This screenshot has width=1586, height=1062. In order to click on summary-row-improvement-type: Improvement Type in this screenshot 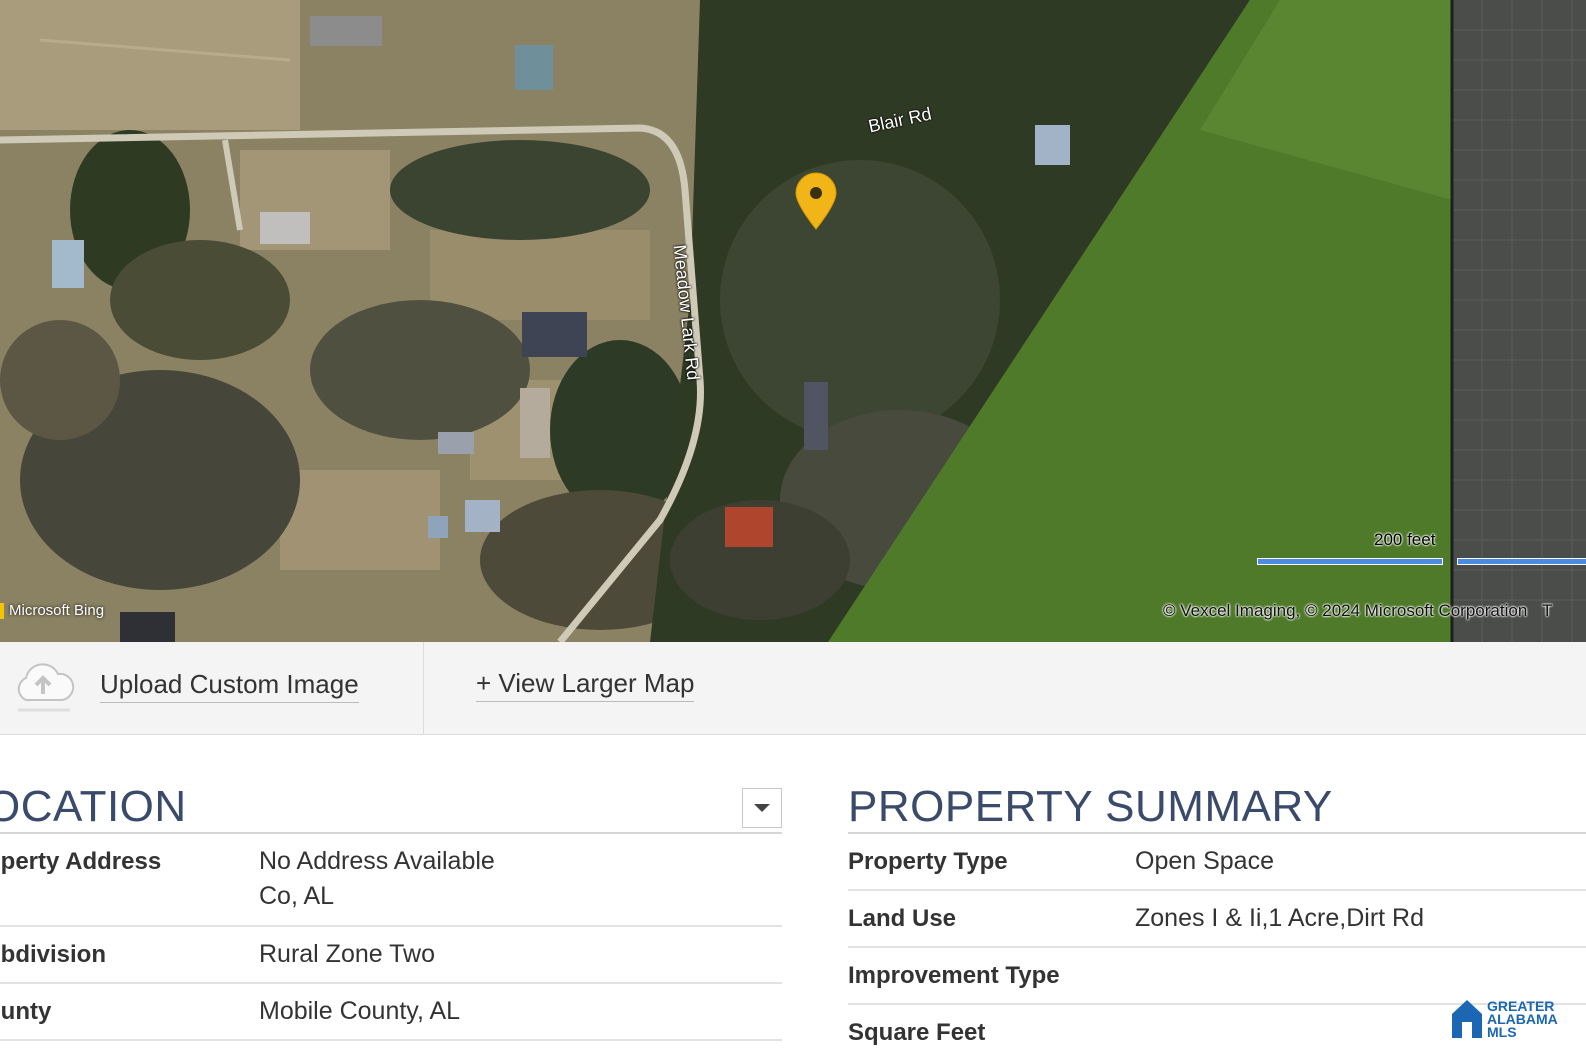, I will do `click(1217, 976)`.